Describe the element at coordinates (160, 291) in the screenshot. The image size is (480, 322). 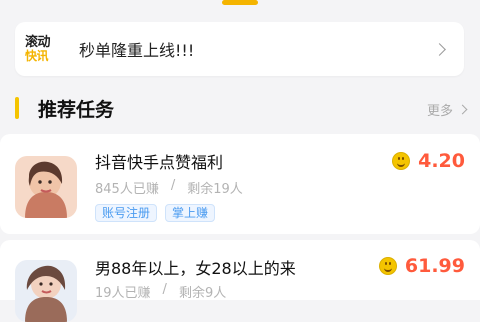
I see `task-meta: 19人已赚 / 剩余9人` at that location.